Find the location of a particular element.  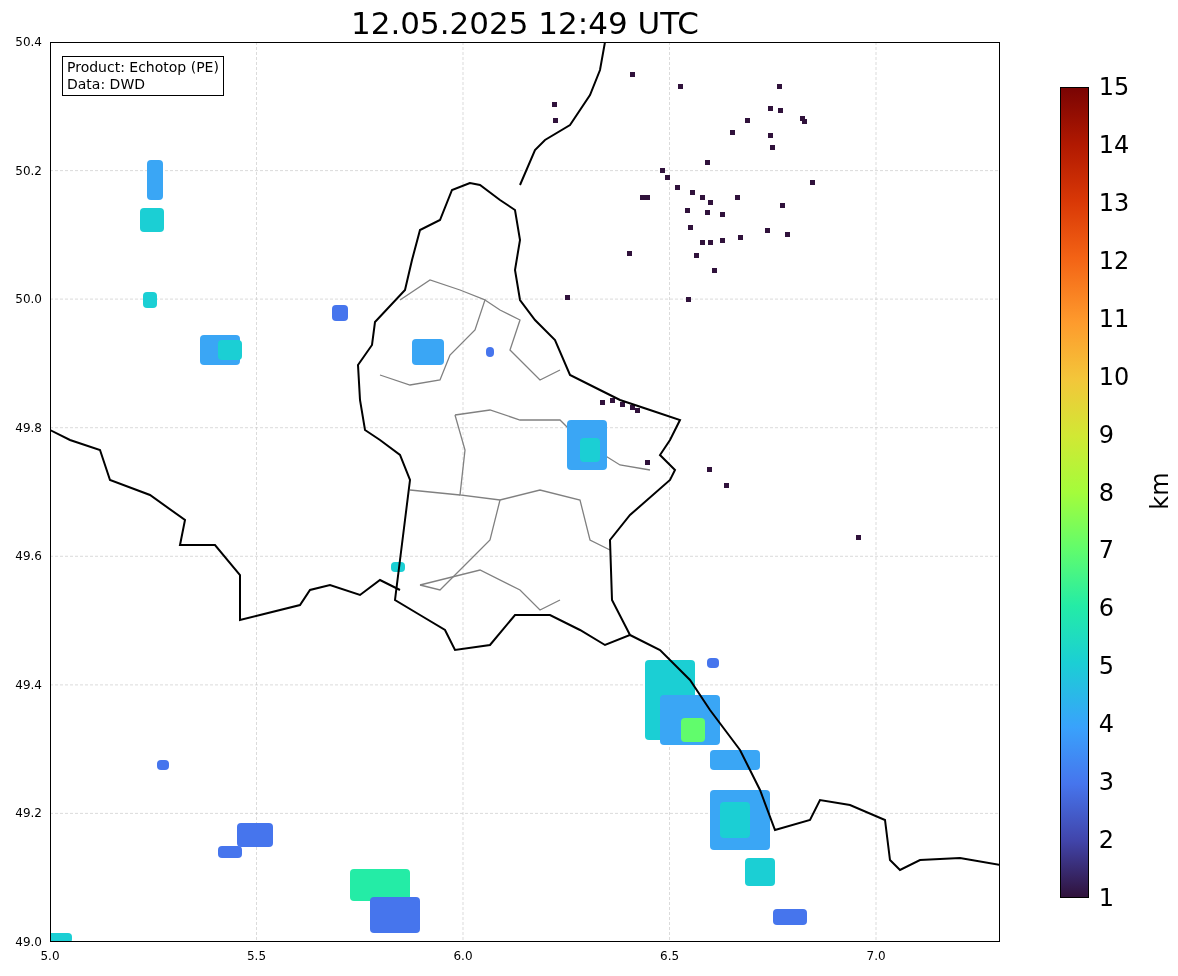

colorbar-tick-label: 5 is located at coordinates (1106, 666).